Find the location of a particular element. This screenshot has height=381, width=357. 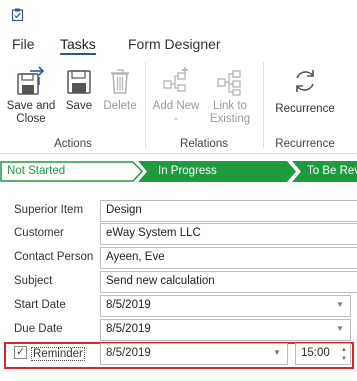

reminder-date-value: 8/5/2019 is located at coordinates (128, 353).